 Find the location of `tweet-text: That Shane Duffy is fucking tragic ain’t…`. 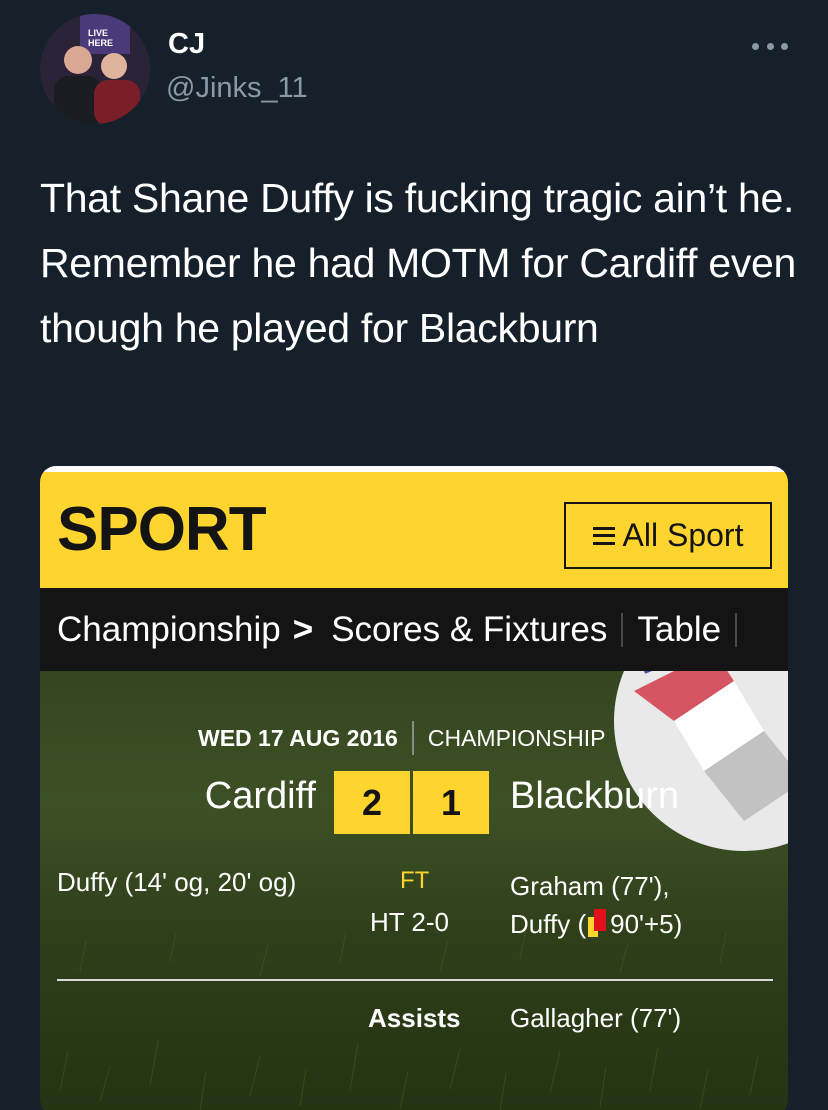

tweet-text: That Shane Duffy is fucking tragic ain’t… is located at coordinates (418, 263).